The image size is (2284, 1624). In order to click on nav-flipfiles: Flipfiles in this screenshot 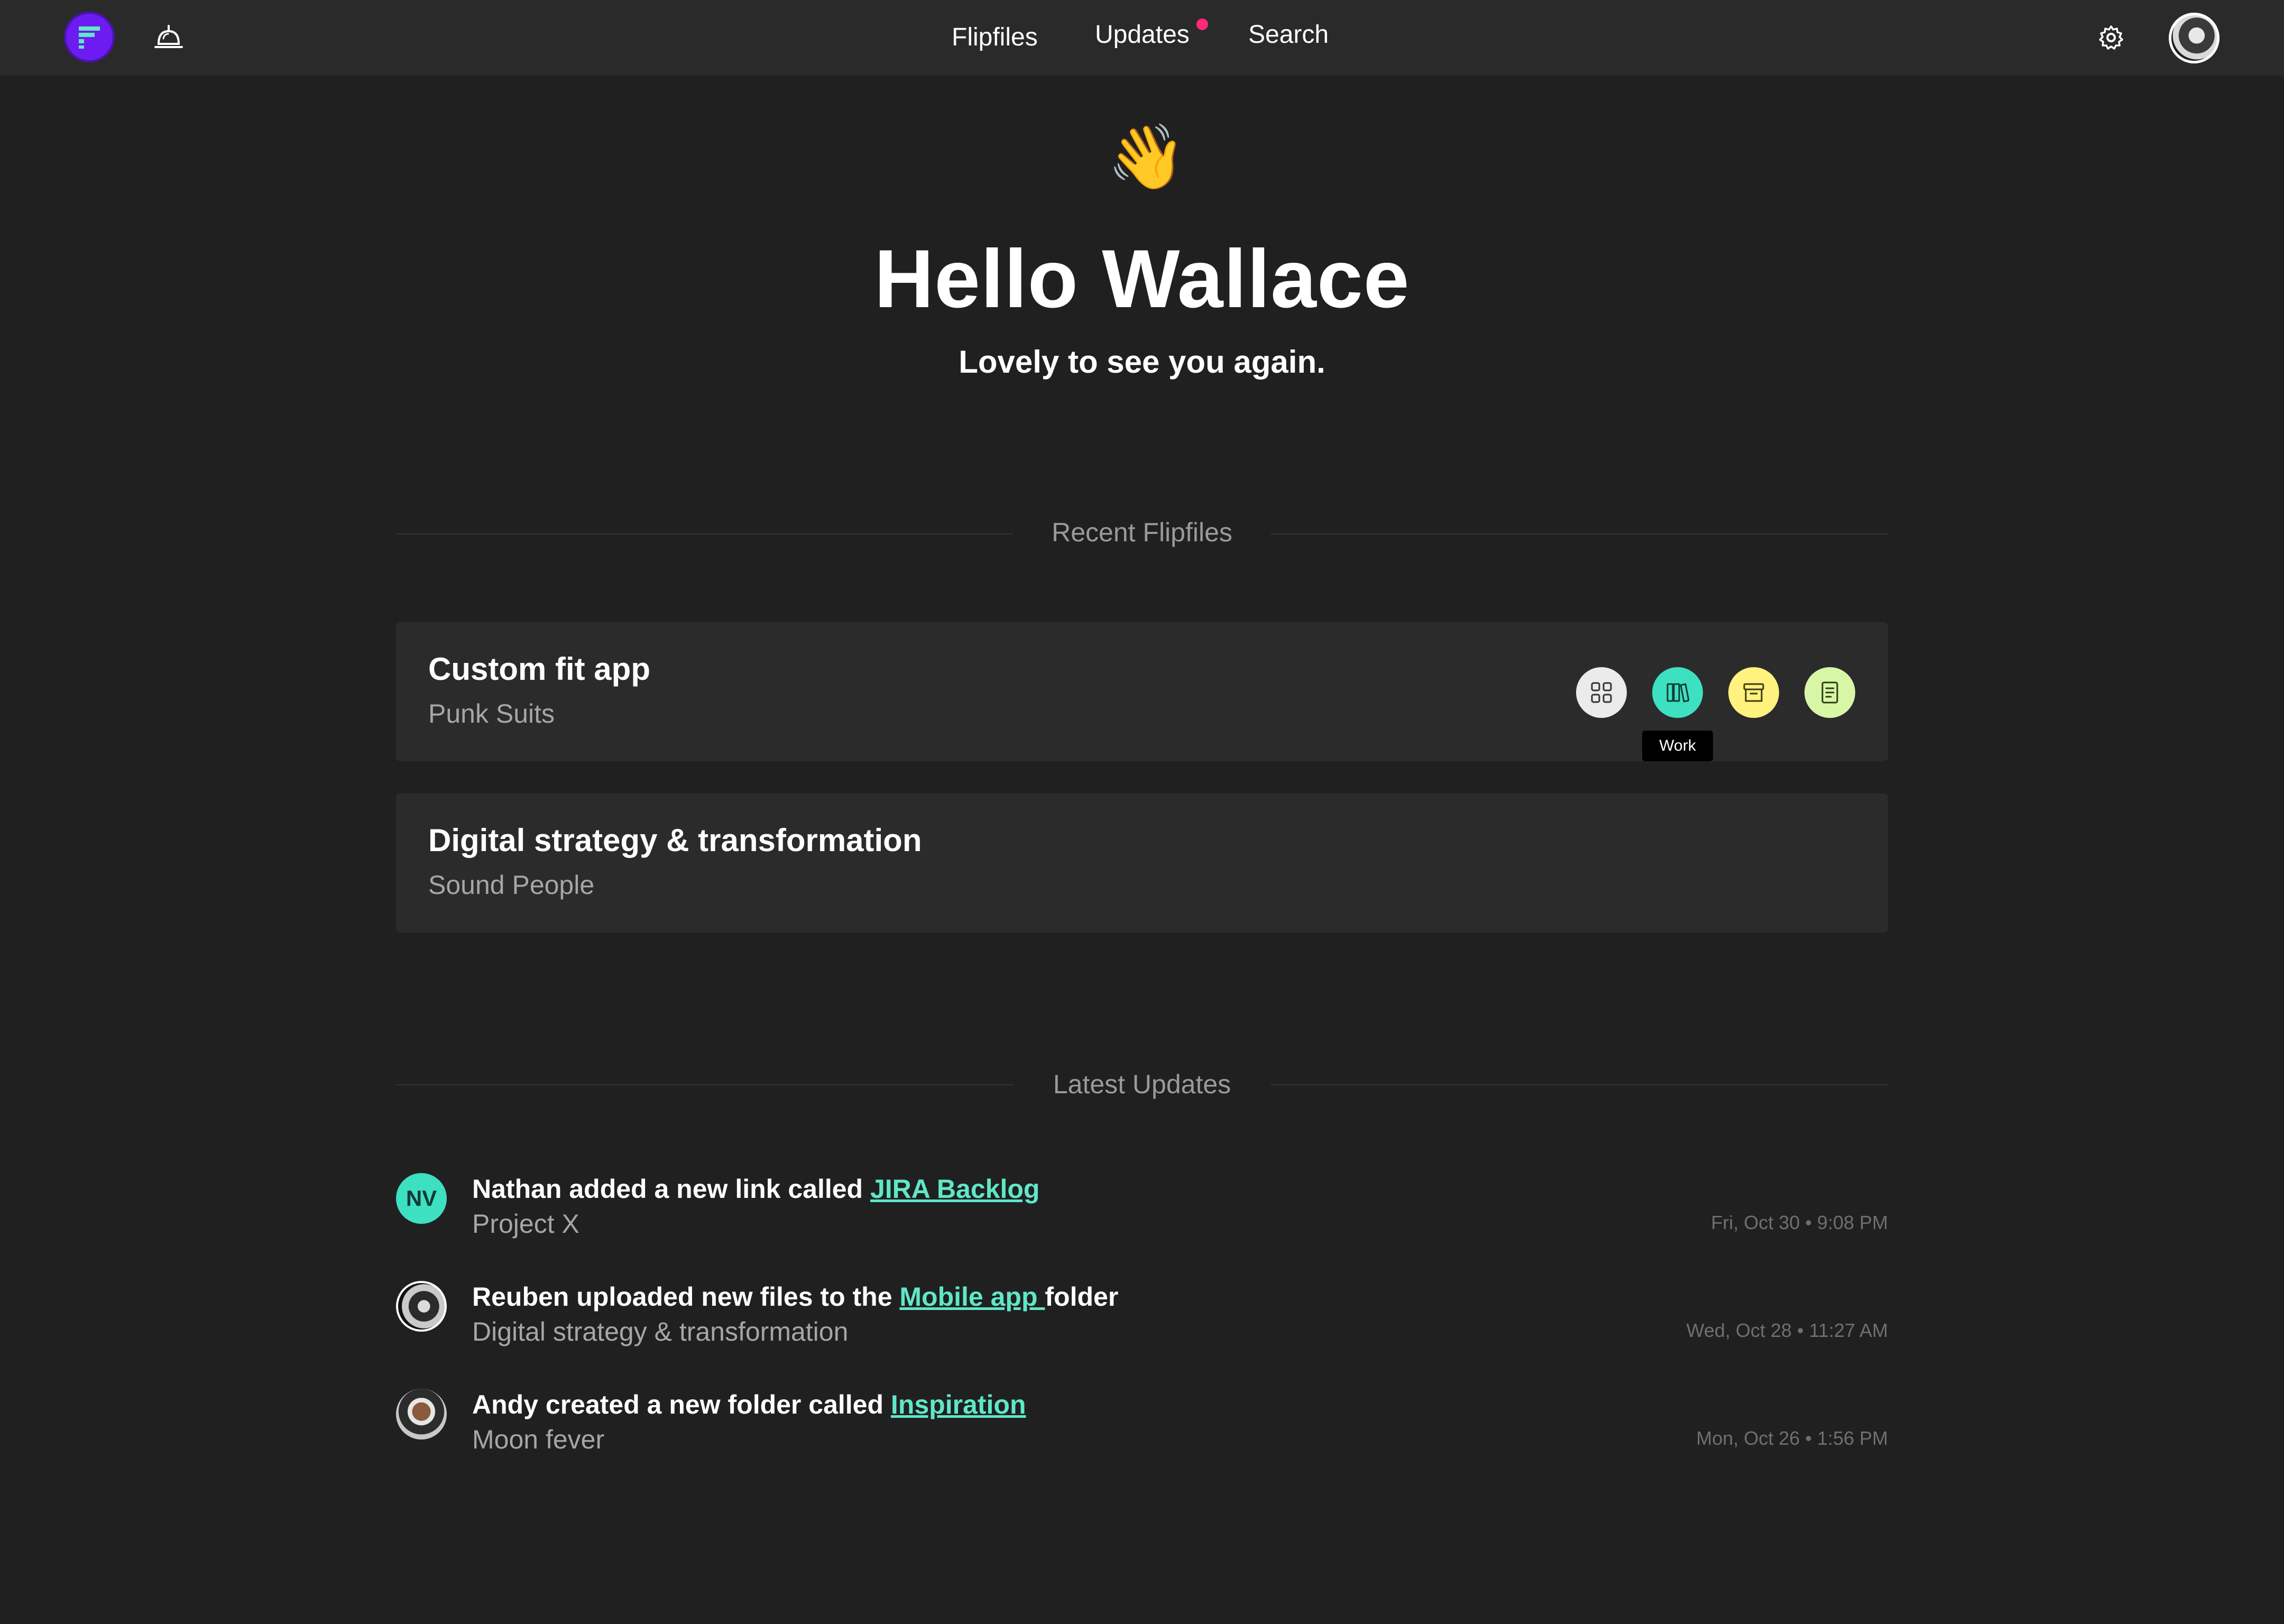, I will do `click(995, 37)`.